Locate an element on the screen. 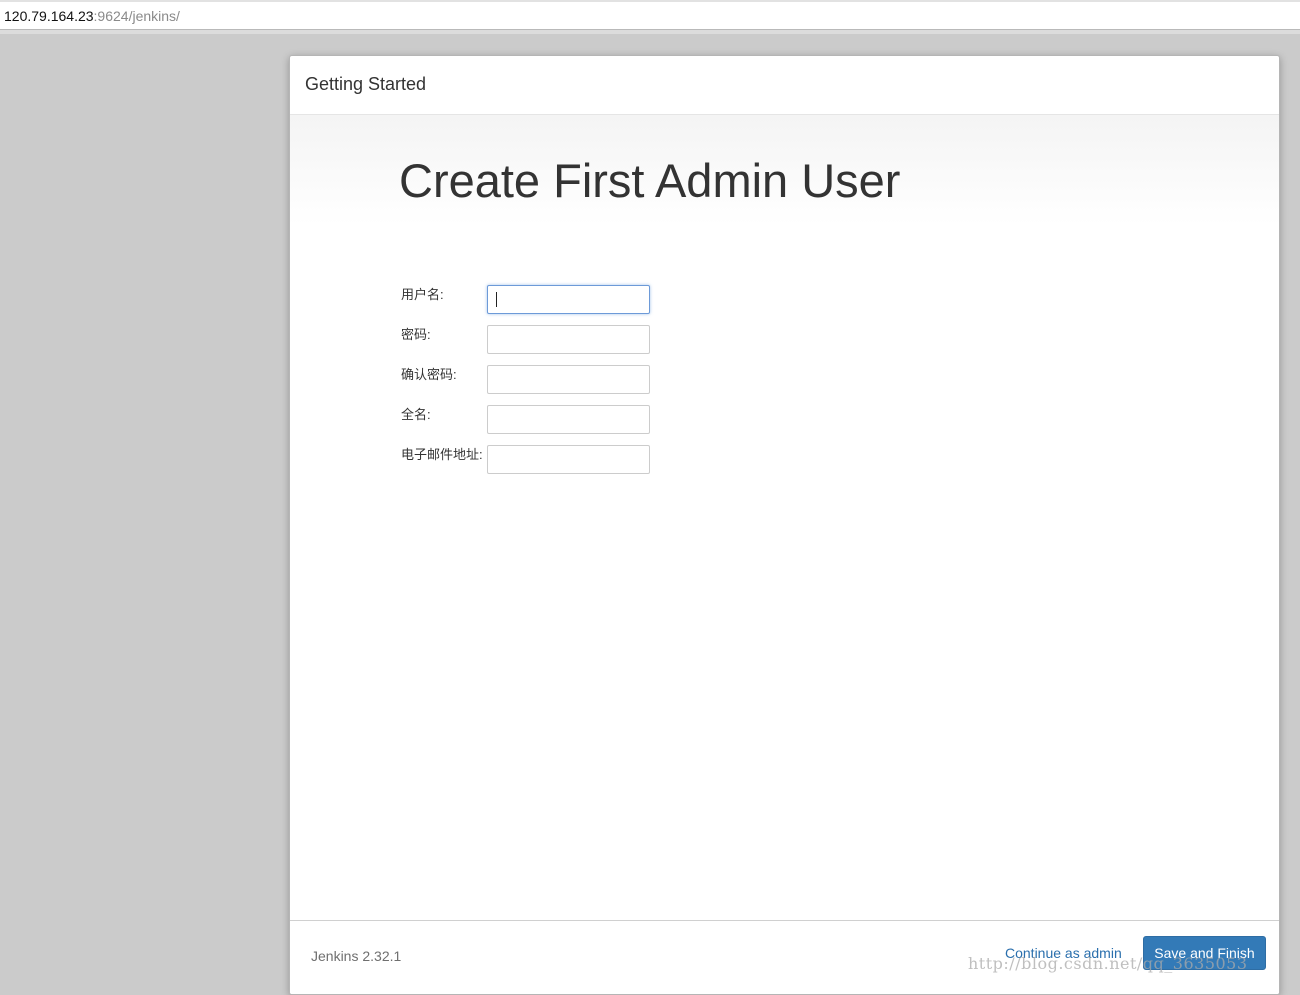  fullname-label: 全名: is located at coordinates (416, 414).